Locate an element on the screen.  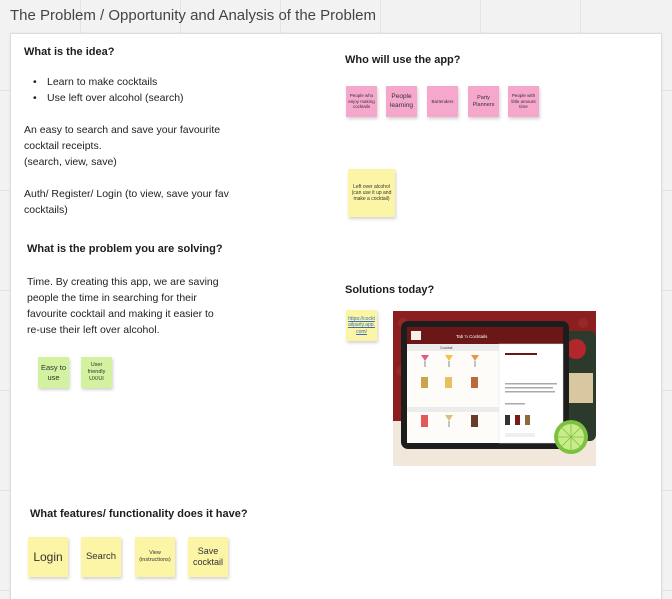
problem-sticky: Easy to use is located at coordinates (53, 372).